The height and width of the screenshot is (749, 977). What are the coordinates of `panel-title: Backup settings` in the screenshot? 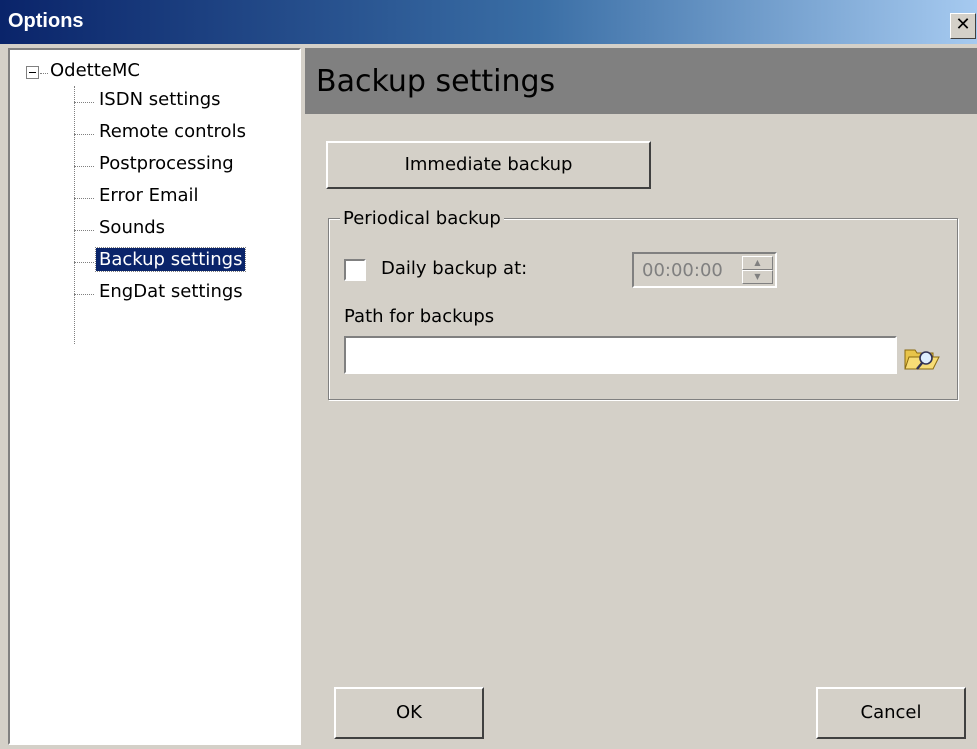 It's located at (436, 81).